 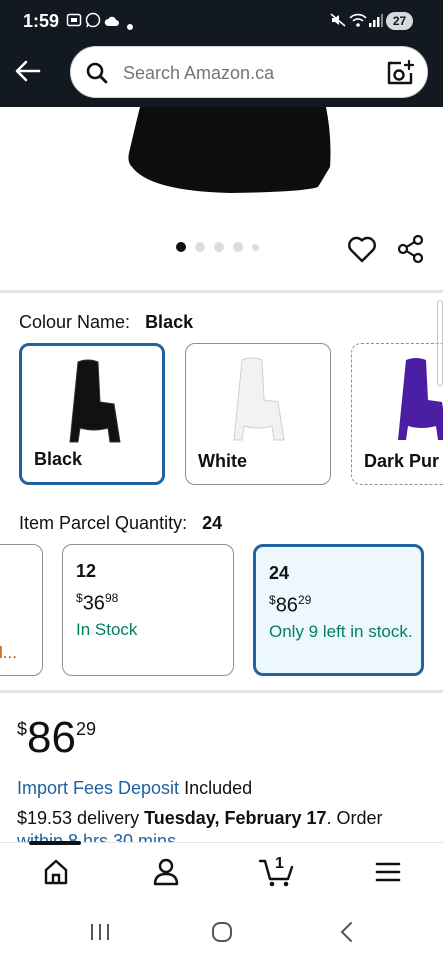 What do you see at coordinates (112, 23) in the screenshot?
I see `cloud-icon` at bounding box center [112, 23].